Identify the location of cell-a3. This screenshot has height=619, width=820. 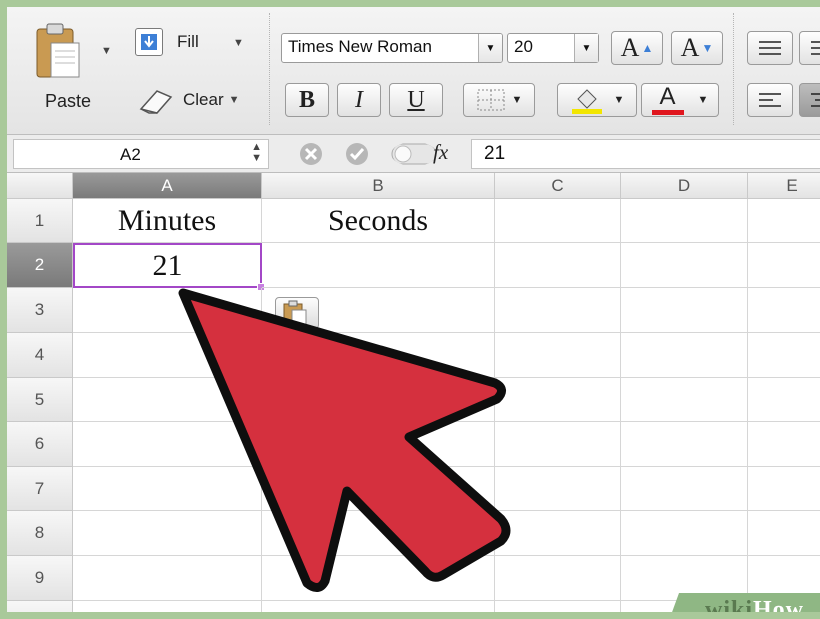
(167, 310).